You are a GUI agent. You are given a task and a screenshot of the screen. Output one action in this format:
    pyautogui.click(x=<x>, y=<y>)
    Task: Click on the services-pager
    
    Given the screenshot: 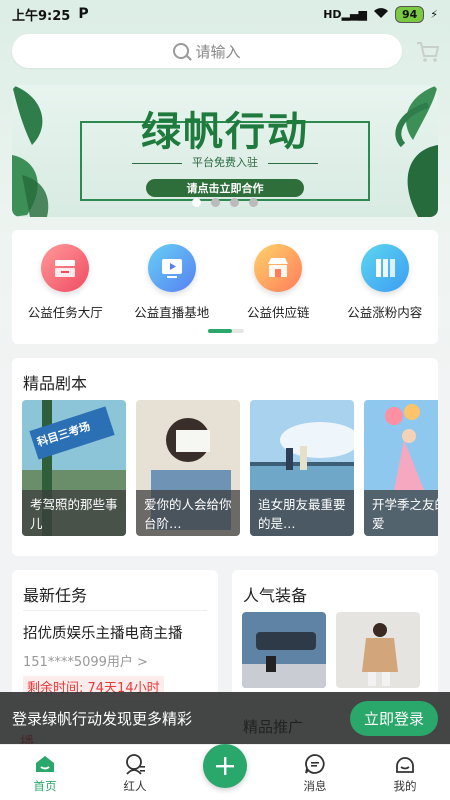 What is the action you would take?
    pyautogui.click(x=226, y=331)
    